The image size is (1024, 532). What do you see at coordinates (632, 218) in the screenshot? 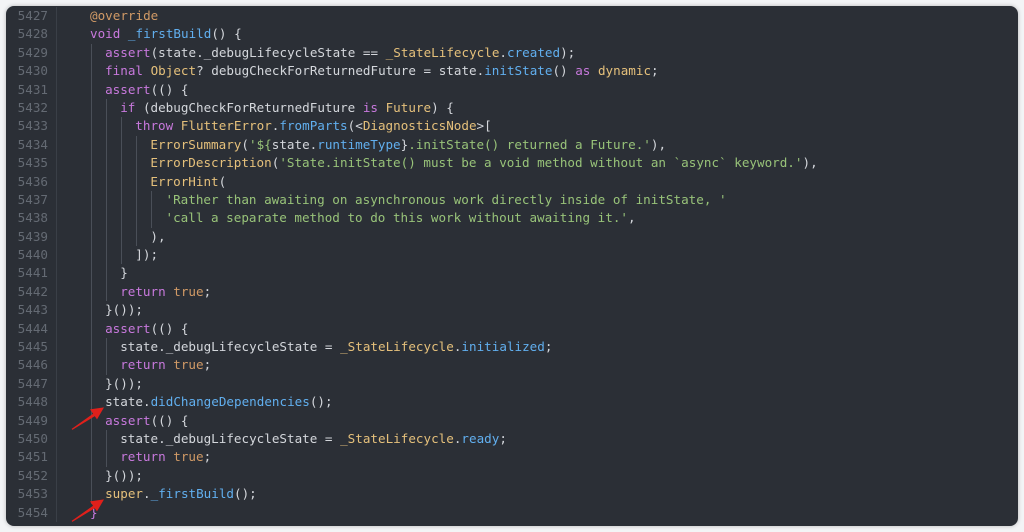
I see `code-token: ,` at bounding box center [632, 218].